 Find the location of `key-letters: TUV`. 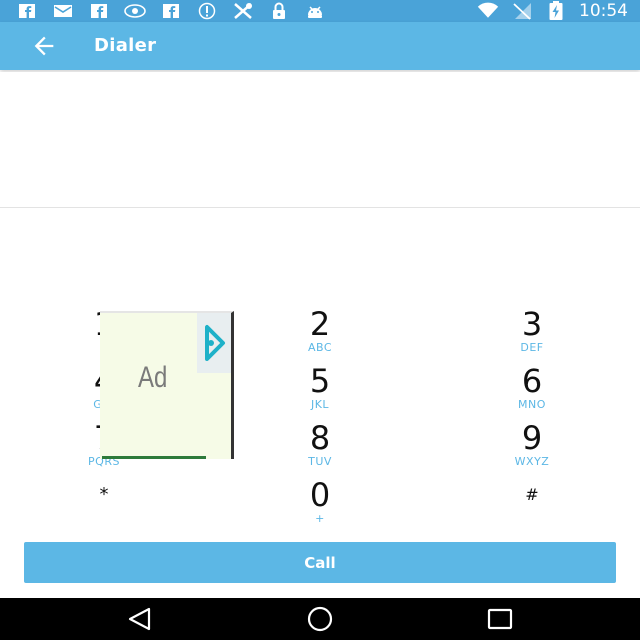

key-letters: TUV is located at coordinates (320, 461).